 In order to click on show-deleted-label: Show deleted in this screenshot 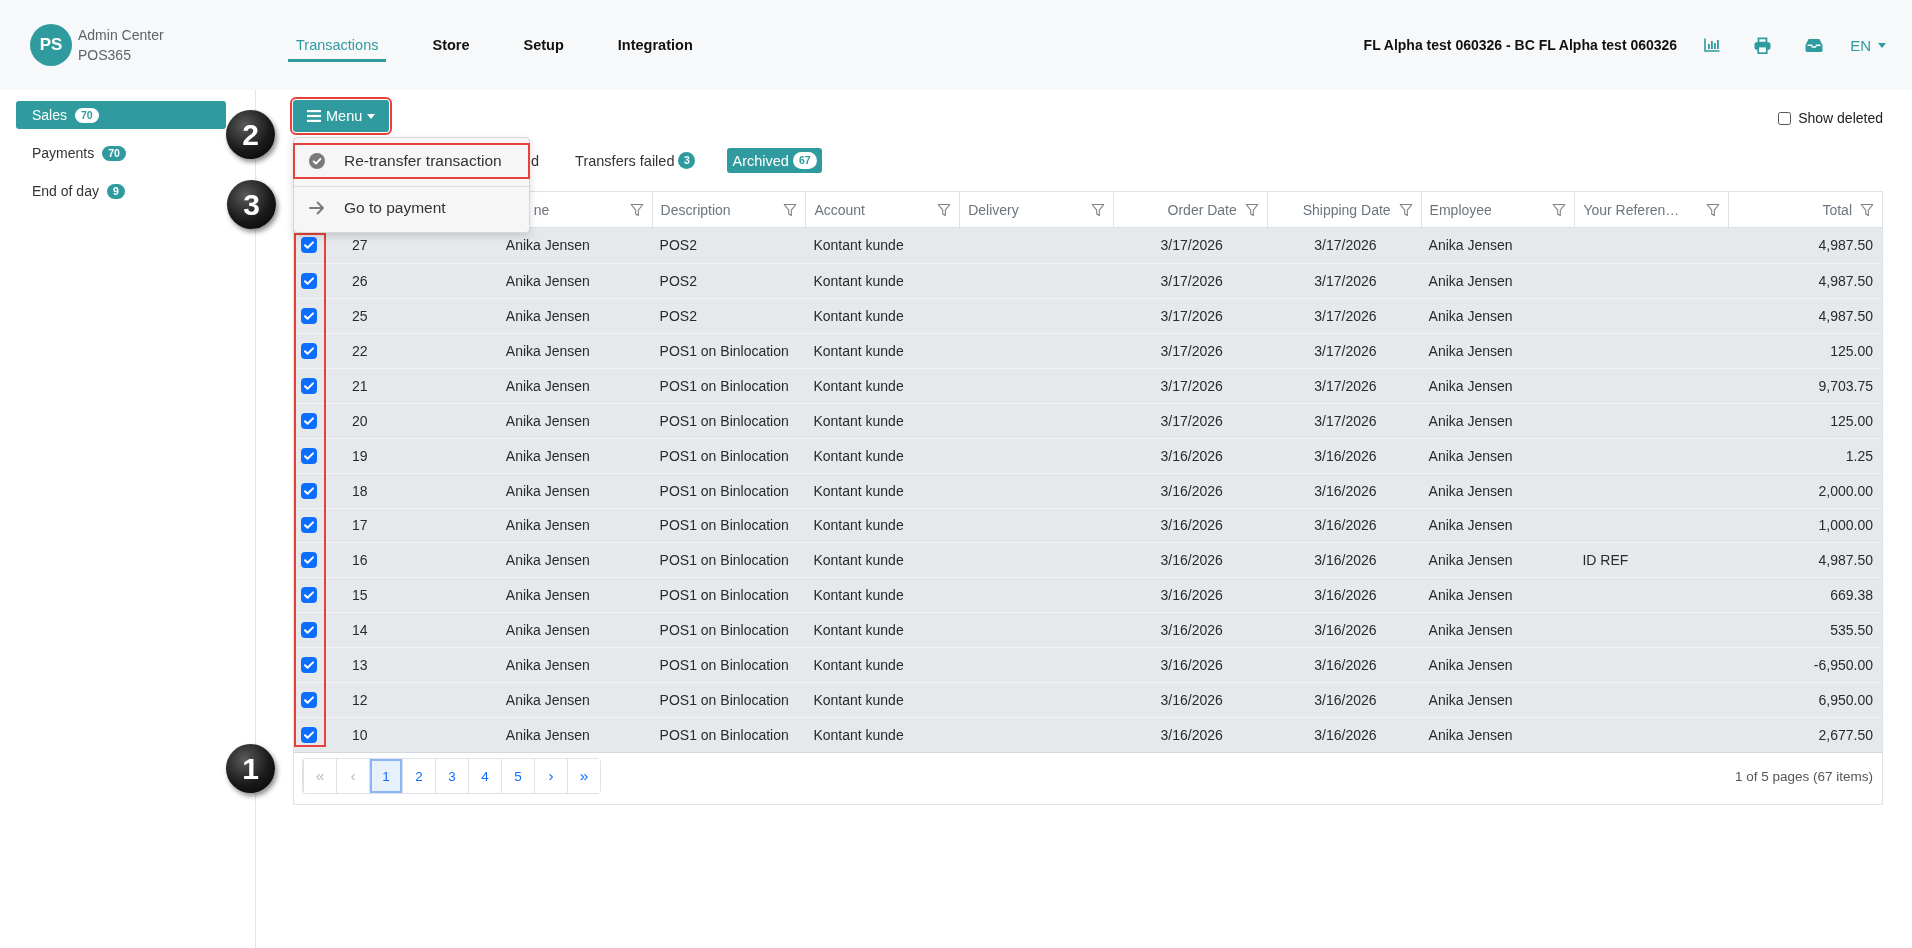, I will do `click(1840, 118)`.